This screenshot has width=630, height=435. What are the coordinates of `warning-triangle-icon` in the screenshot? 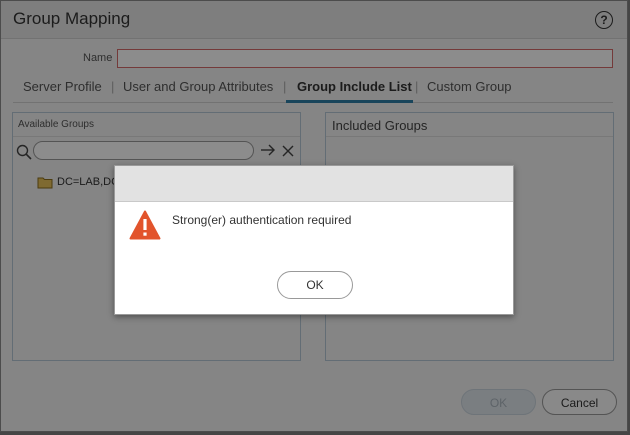 It's located at (145, 227).